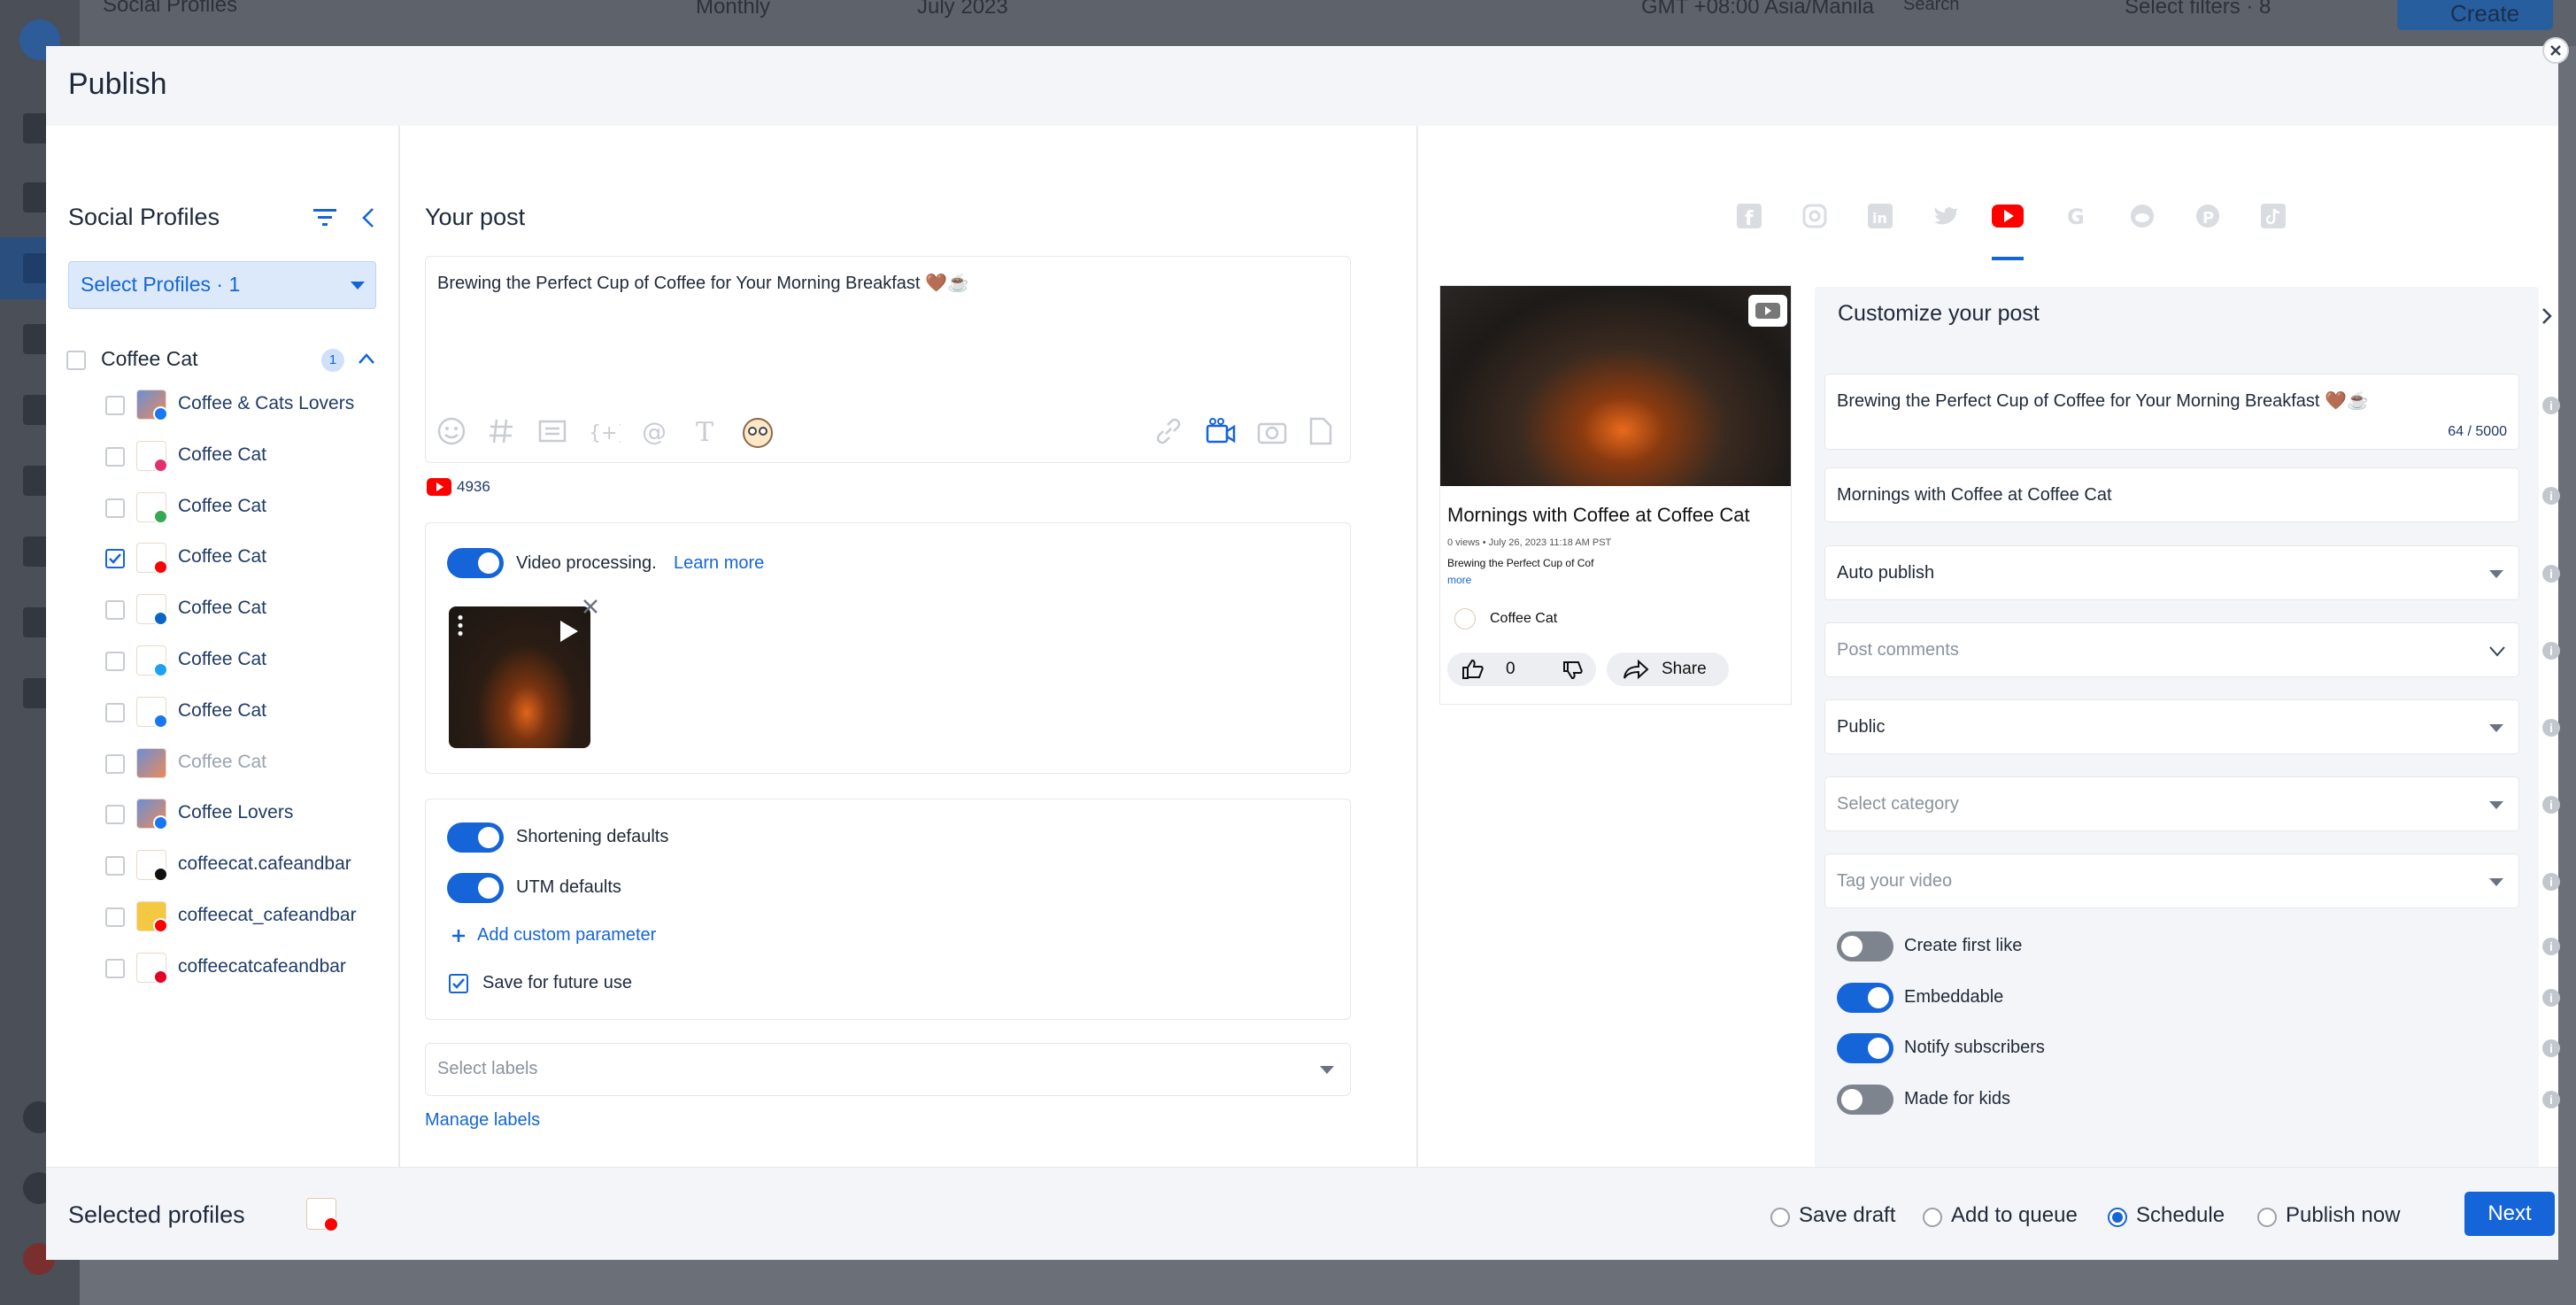 This screenshot has height=1305, width=2576. What do you see at coordinates (2555, 50) in the screenshot?
I see `close-modal-button` at bounding box center [2555, 50].